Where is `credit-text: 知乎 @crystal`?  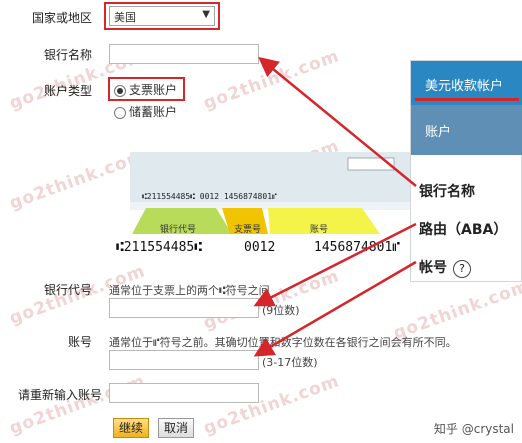
credit-text: 知乎 @crystal is located at coordinates (473, 429).